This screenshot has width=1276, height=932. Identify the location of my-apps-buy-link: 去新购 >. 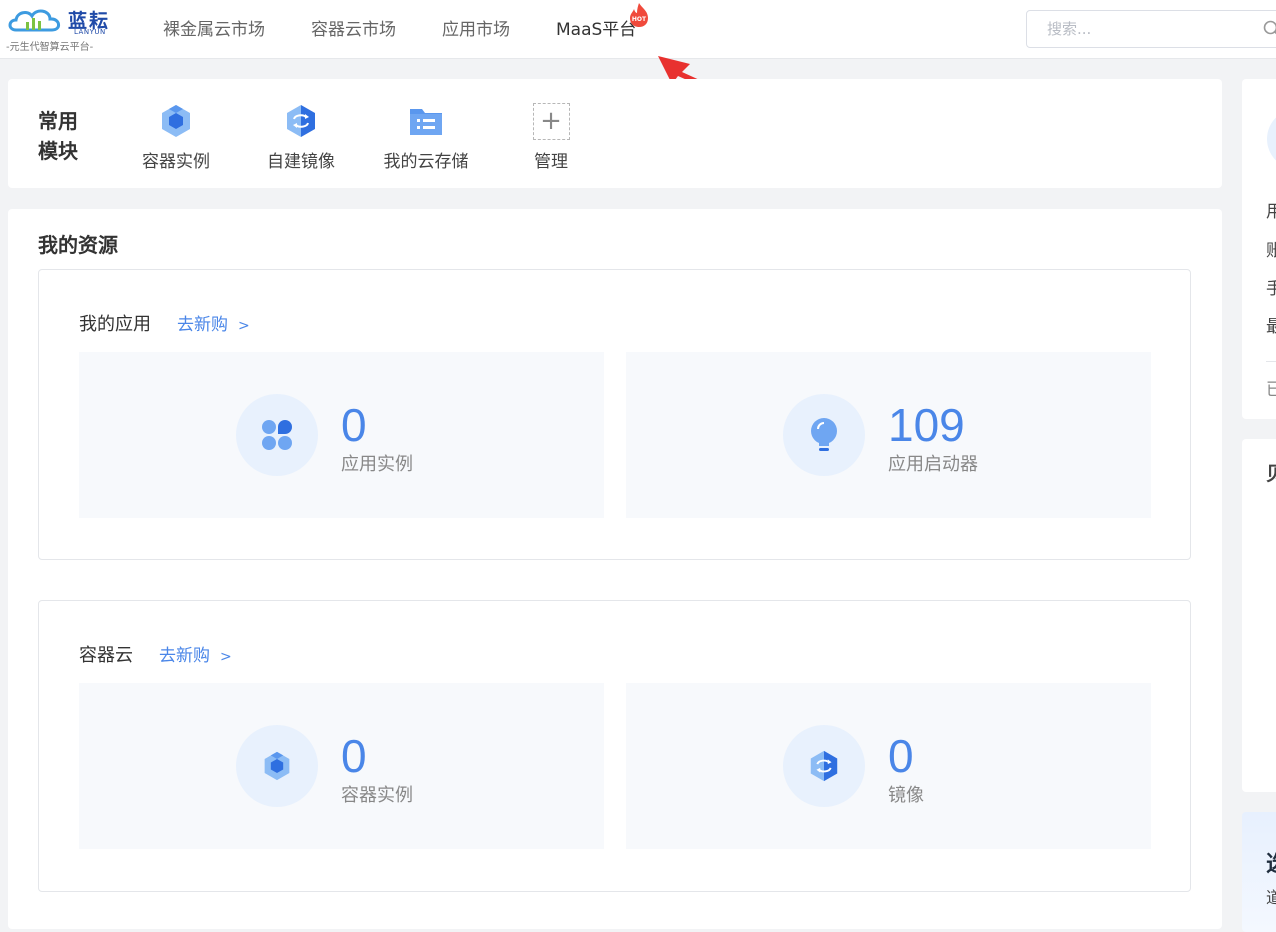
(213, 322).